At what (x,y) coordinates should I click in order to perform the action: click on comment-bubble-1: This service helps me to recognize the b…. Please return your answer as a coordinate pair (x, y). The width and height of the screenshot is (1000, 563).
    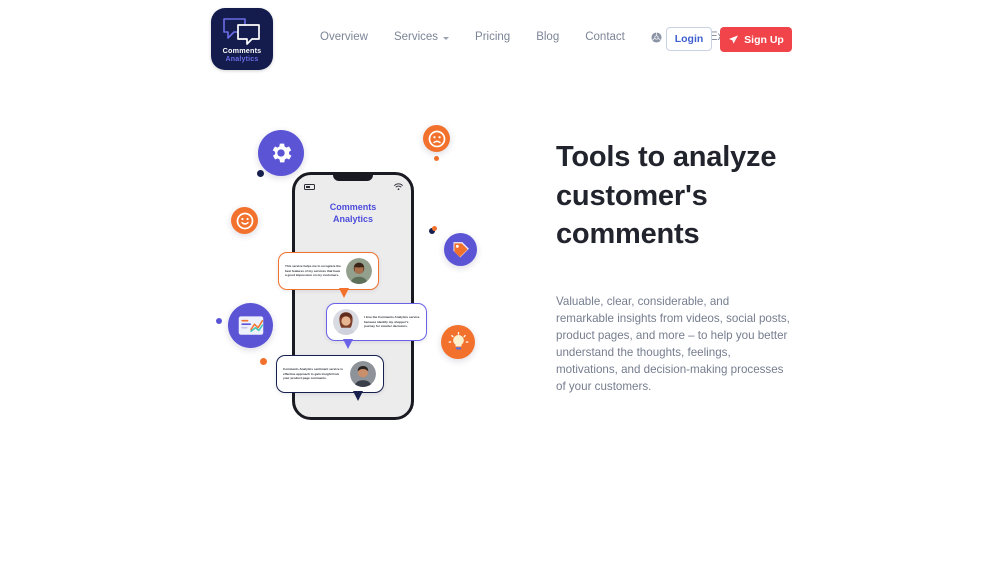
    Looking at the image, I should click on (328, 275).